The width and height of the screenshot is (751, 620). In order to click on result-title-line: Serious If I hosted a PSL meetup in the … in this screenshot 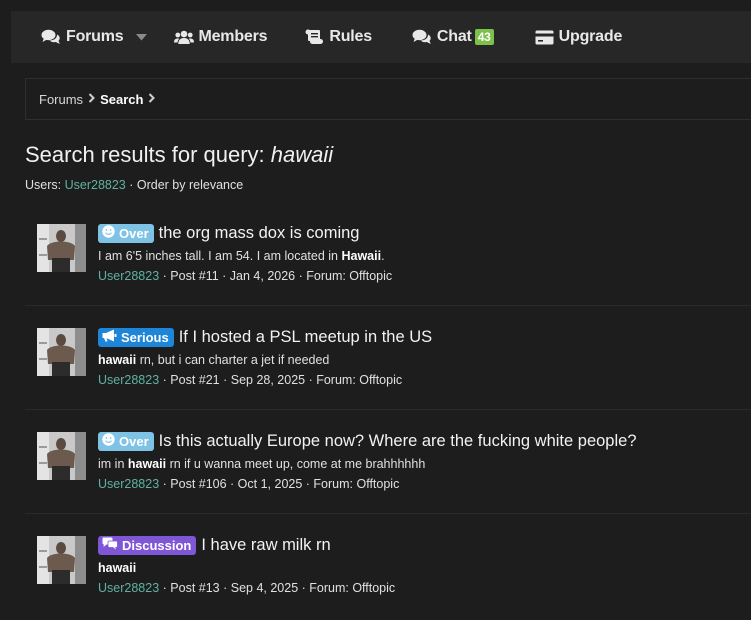, I will do `click(419, 337)`.